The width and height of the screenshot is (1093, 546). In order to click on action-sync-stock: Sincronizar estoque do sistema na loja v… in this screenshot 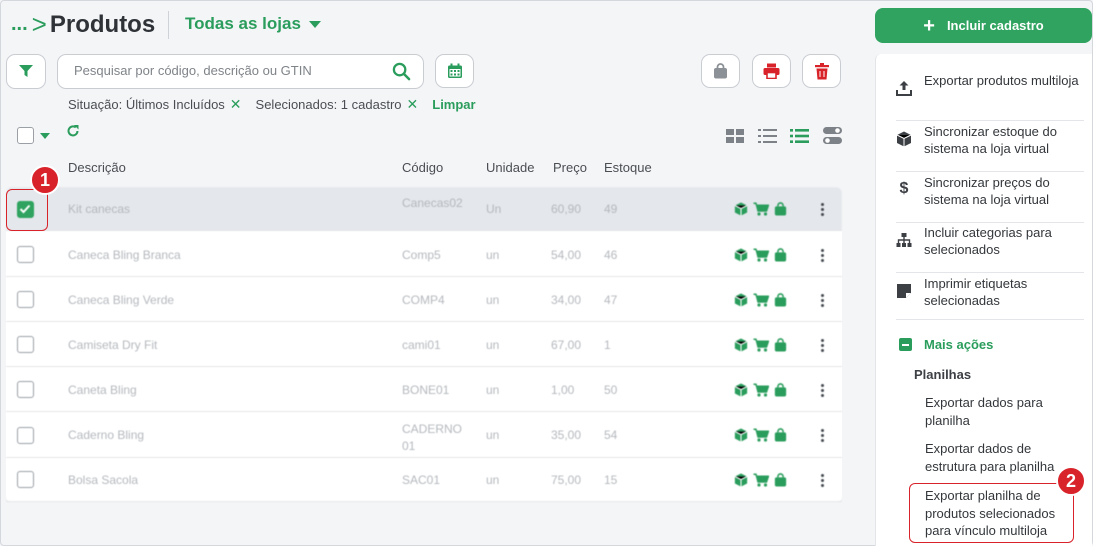, I will do `click(990, 147)`.